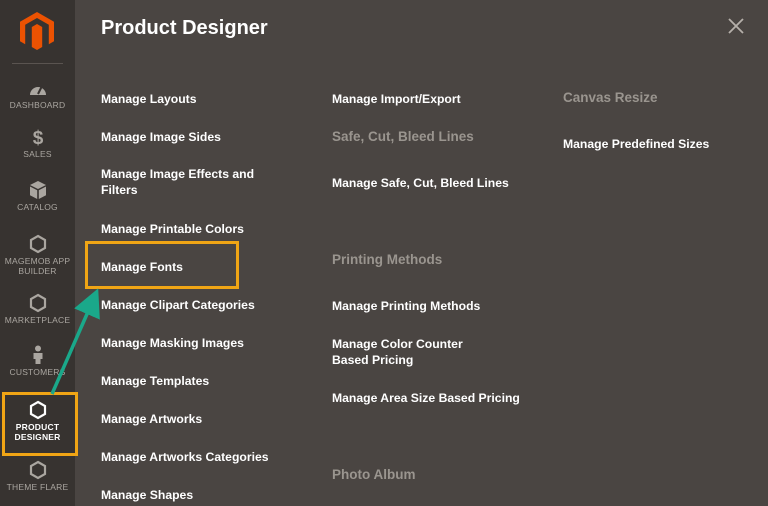  I want to click on menu-link-manage-predefined-sizes: Manage Predefined Sizes, so click(636, 144).